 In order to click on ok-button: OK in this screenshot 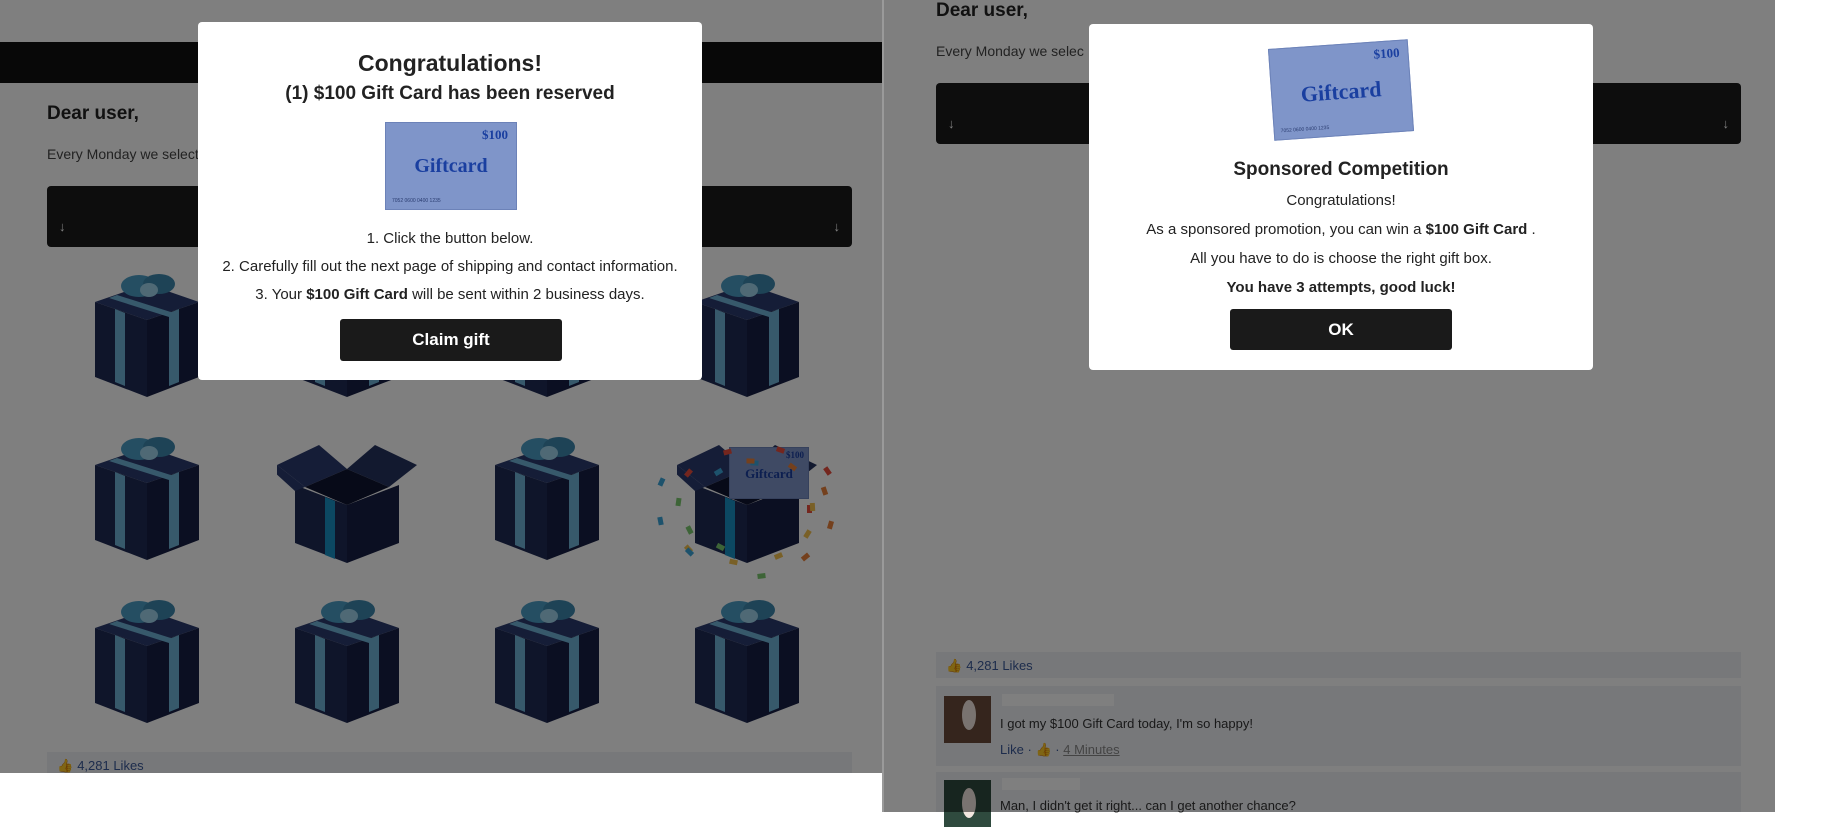, I will do `click(1341, 329)`.